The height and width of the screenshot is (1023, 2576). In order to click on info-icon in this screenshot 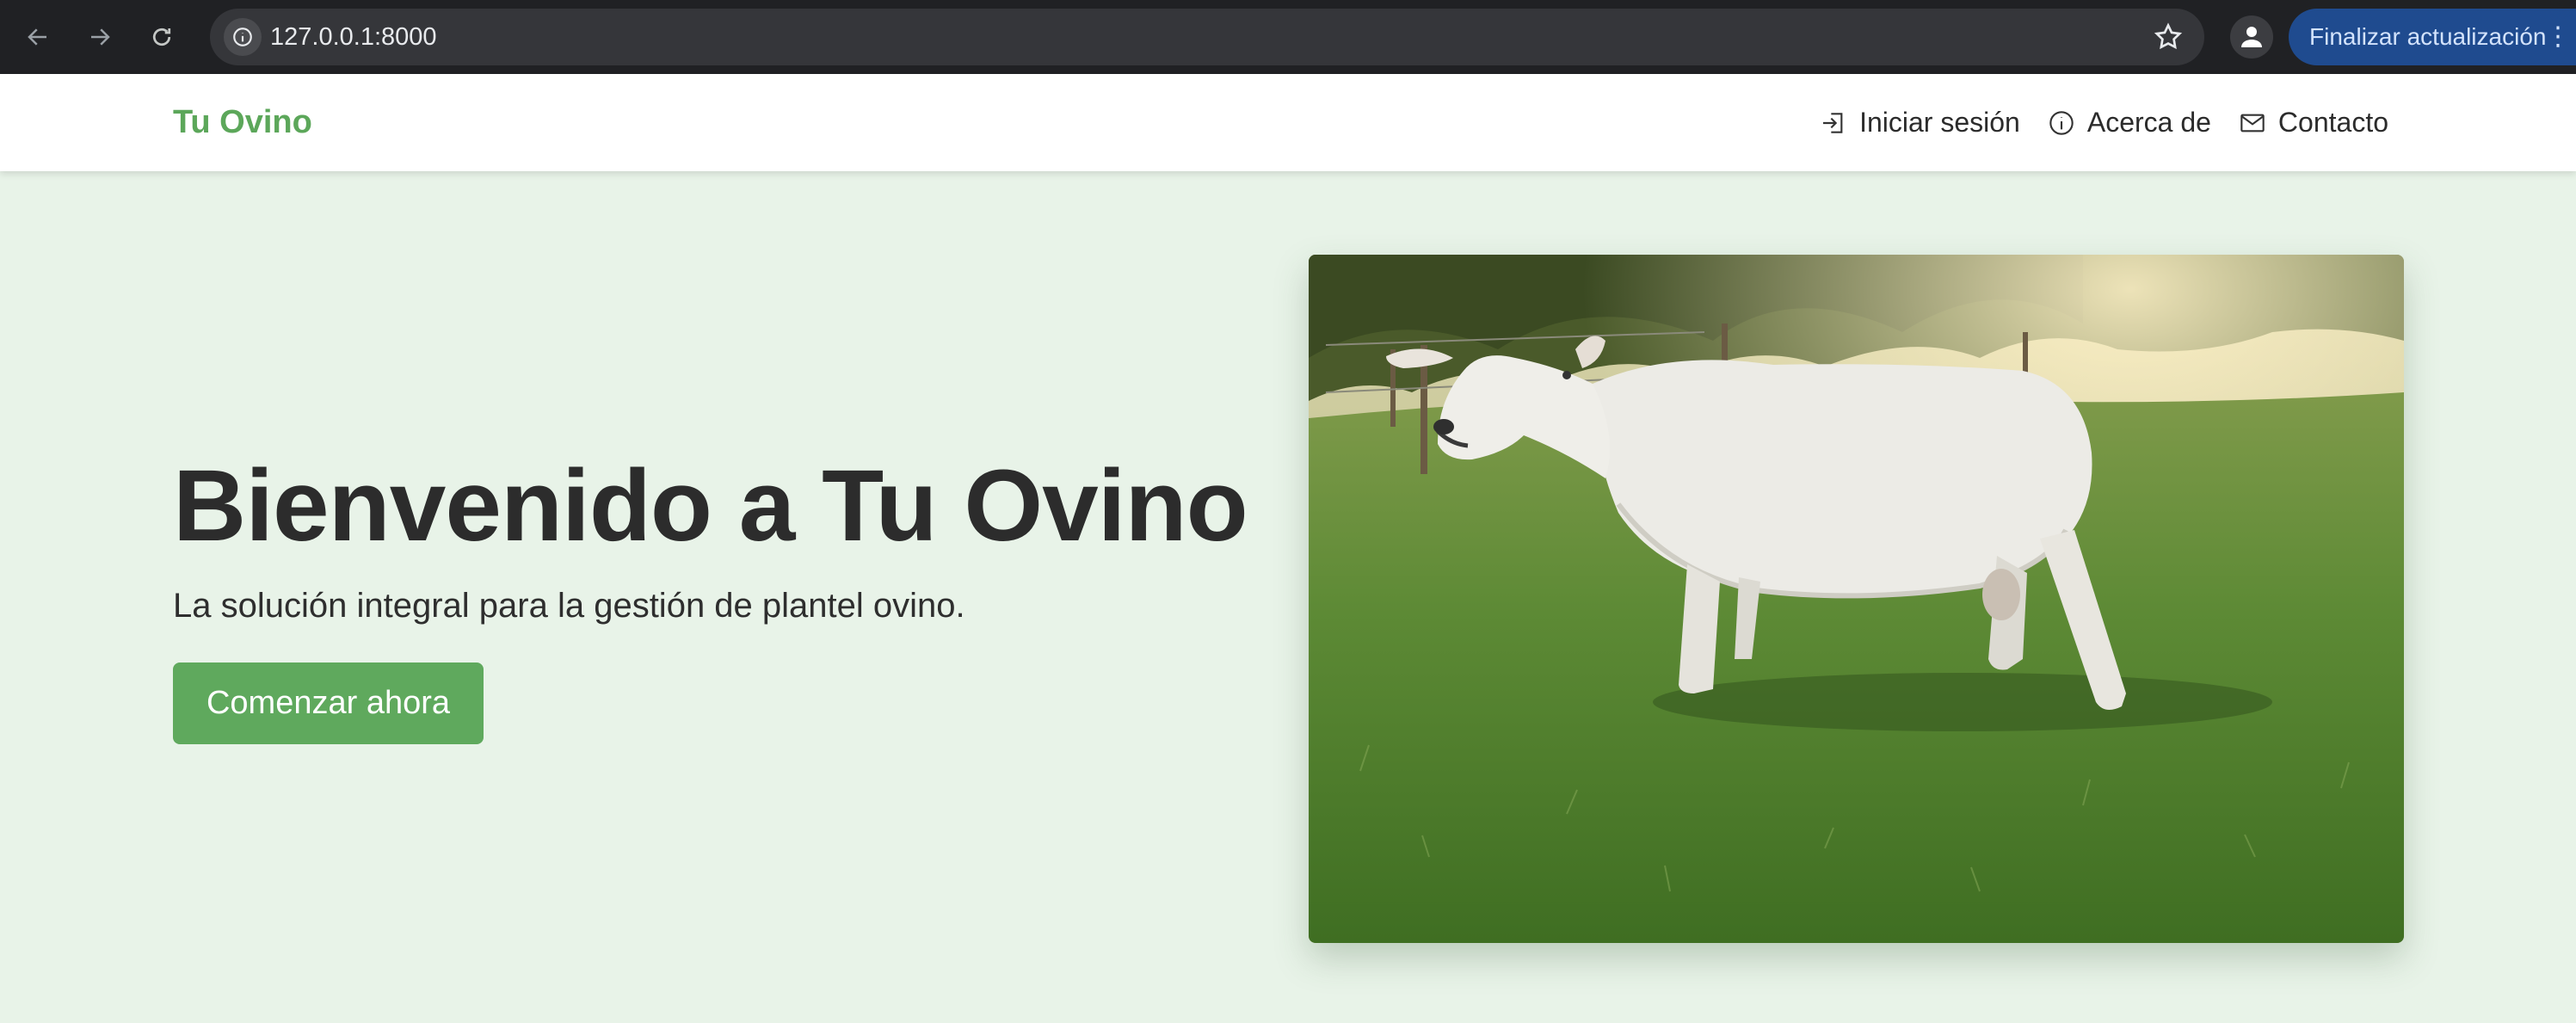, I will do `click(2061, 122)`.